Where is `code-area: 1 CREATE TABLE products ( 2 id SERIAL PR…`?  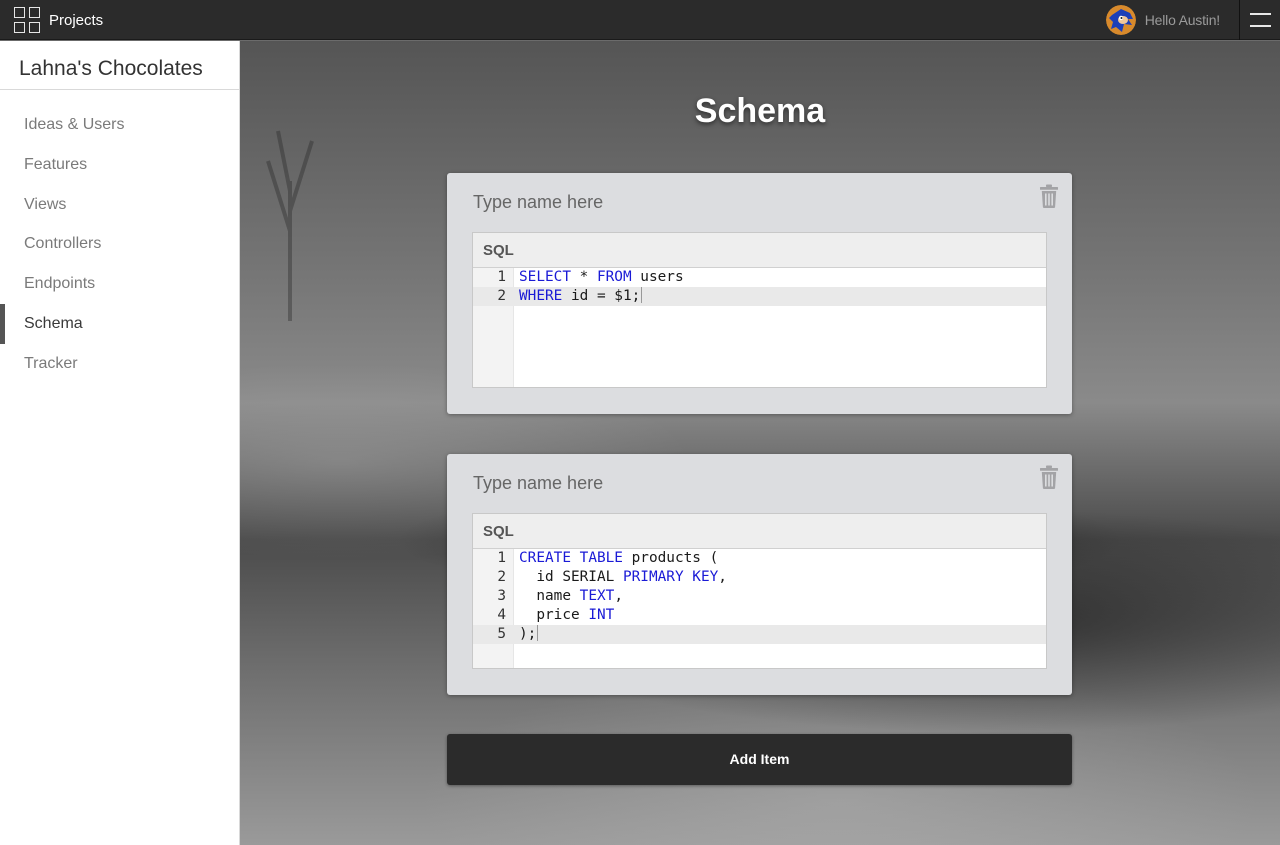
code-area: 1 CREATE TABLE products ( 2 id SERIAL PR… is located at coordinates (759, 608).